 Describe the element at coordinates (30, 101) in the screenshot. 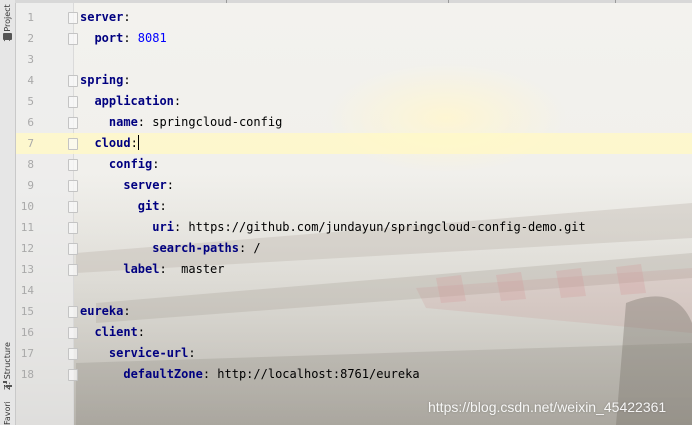

I see `line-number: 5` at that location.